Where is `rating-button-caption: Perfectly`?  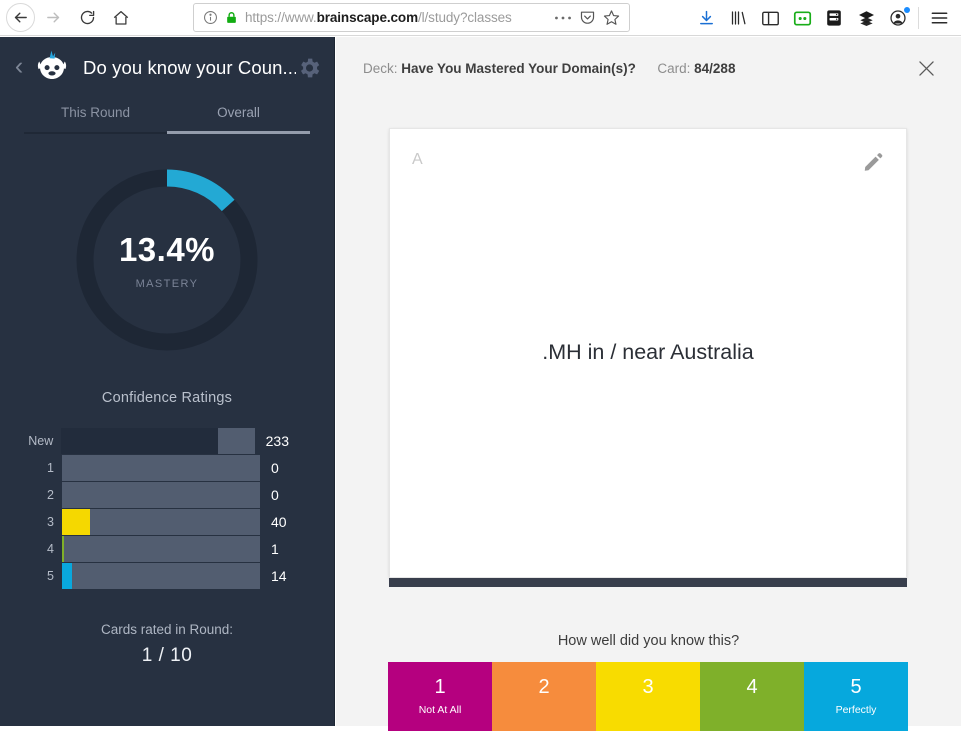 rating-button-caption: Perfectly is located at coordinates (856, 710).